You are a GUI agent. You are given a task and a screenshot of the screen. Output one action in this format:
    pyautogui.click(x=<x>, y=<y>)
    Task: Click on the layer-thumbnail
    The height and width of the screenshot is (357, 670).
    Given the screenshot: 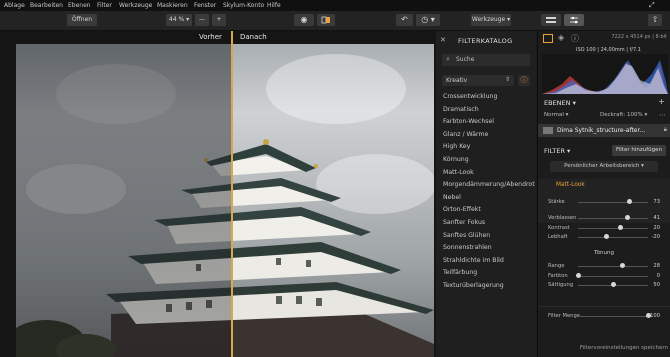 What is the action you would take?
    pyautogui.click(x=548, y=130)
    